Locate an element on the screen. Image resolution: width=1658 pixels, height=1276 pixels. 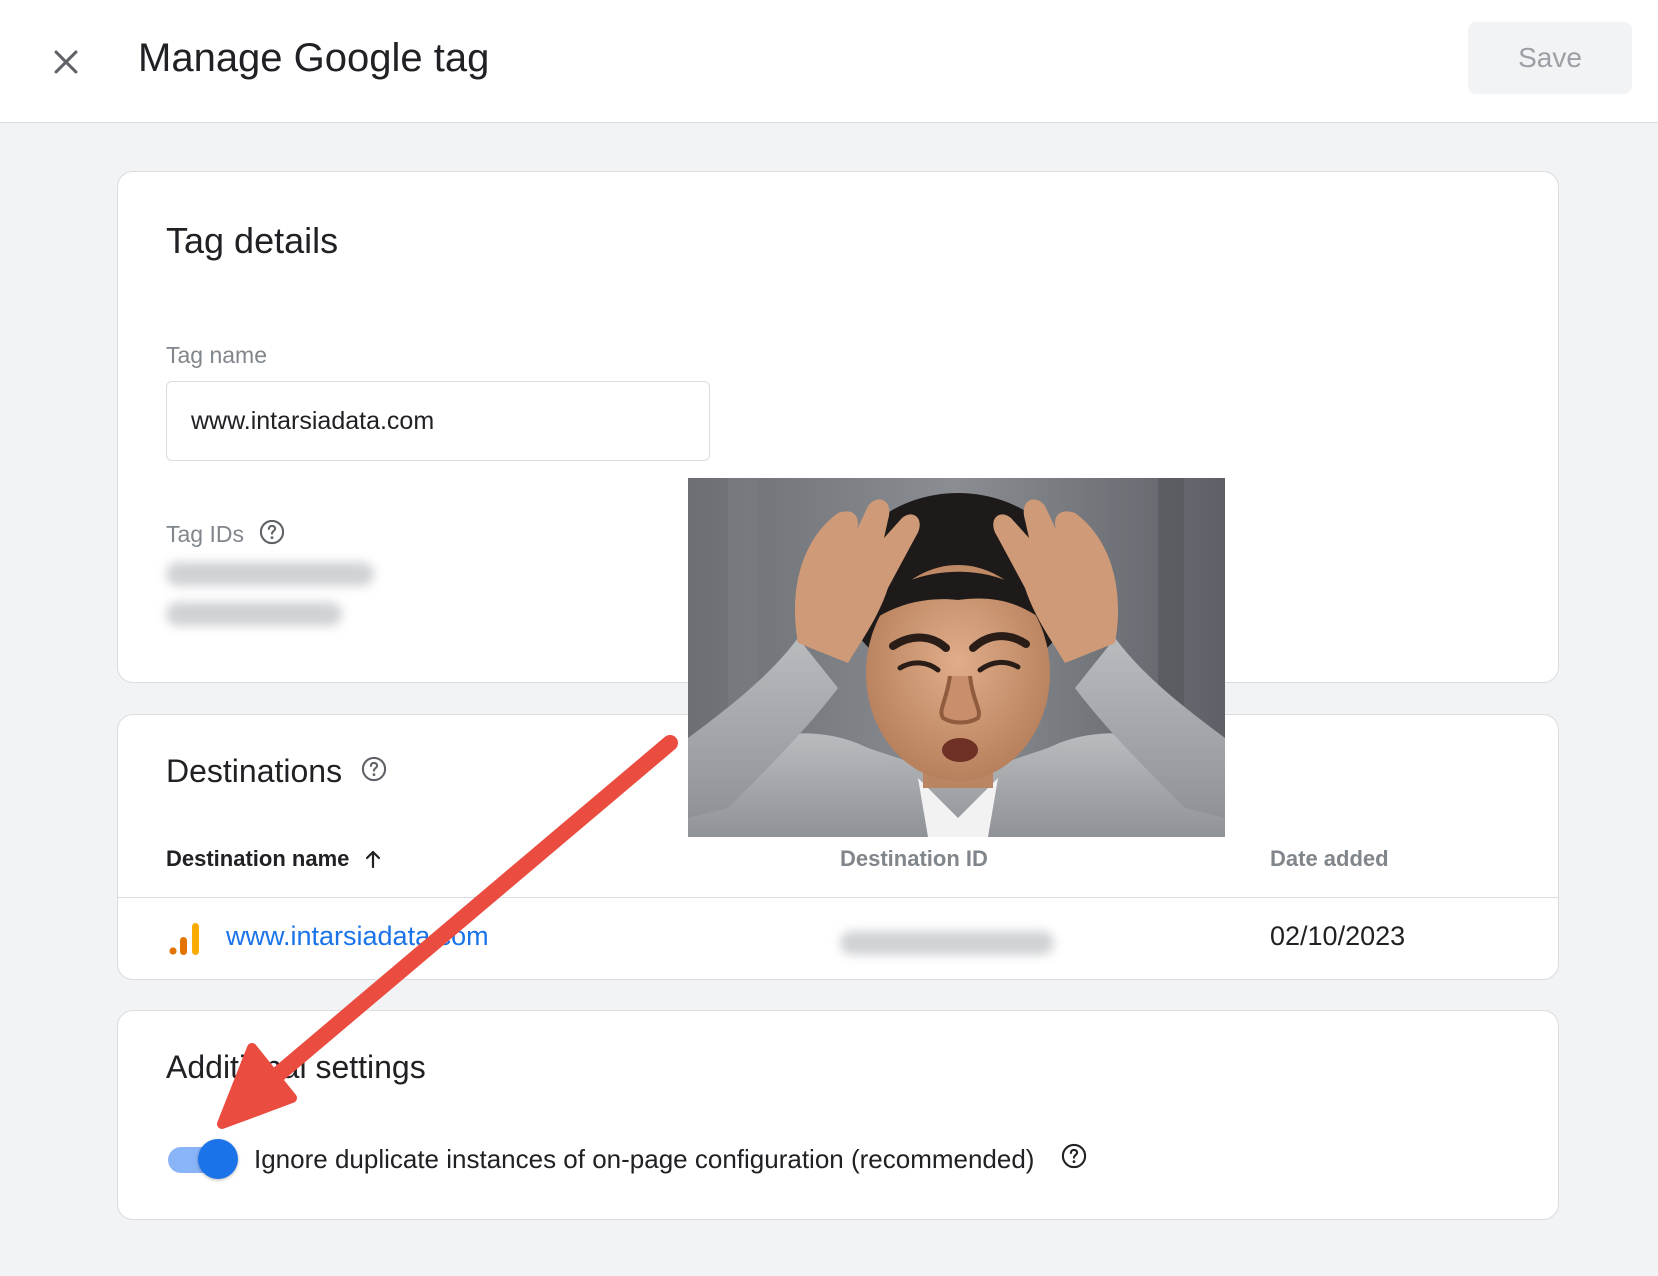
confused-man-illustration is located at coordinates (956, 657).